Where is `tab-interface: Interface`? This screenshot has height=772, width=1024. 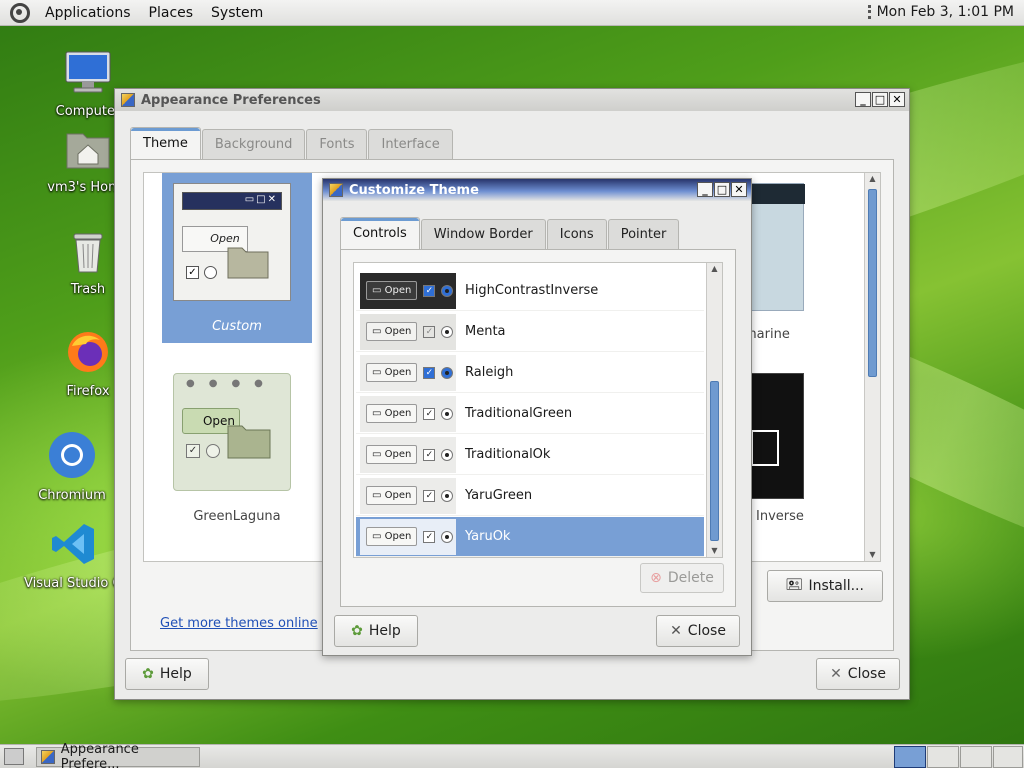
tab-interface: Interface is located at coordinates (410, 144).